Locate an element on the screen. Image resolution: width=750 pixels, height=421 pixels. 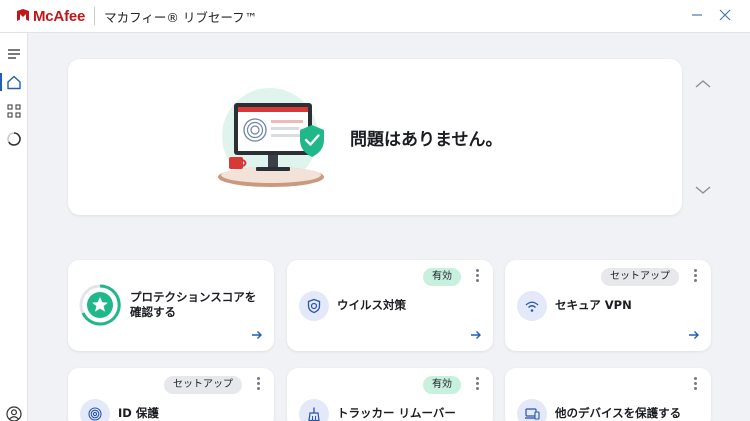
chevron-down-icon is located at coordinates (703, 190).